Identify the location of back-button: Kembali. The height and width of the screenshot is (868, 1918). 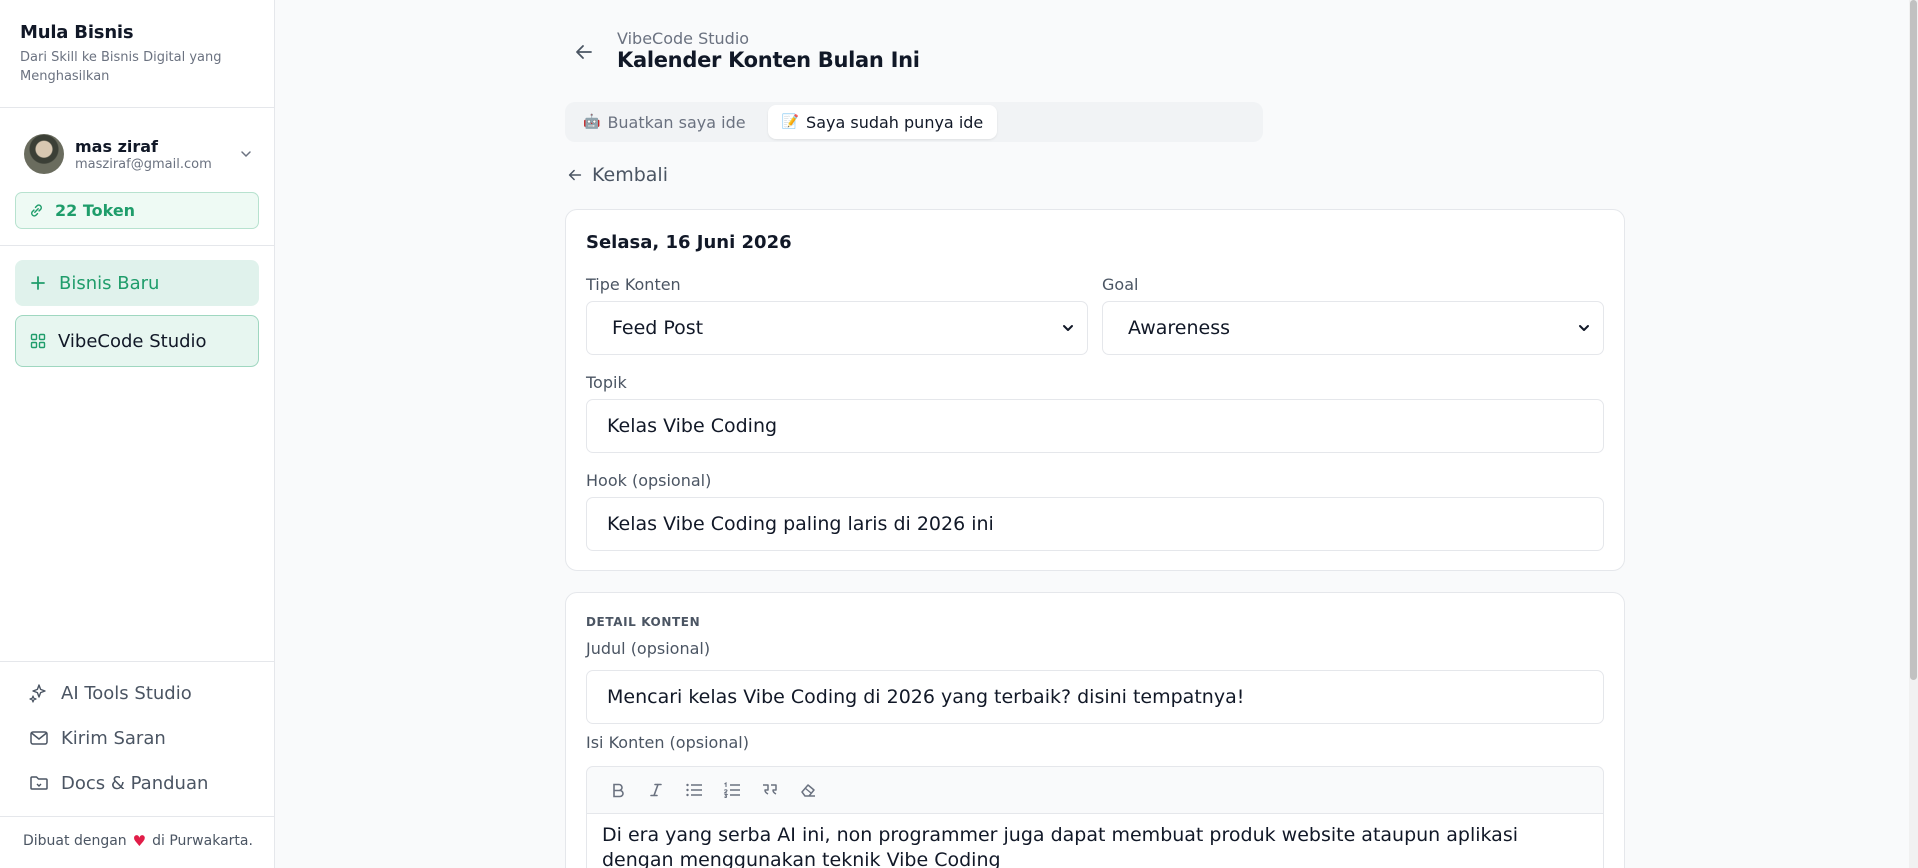
(617, 175).